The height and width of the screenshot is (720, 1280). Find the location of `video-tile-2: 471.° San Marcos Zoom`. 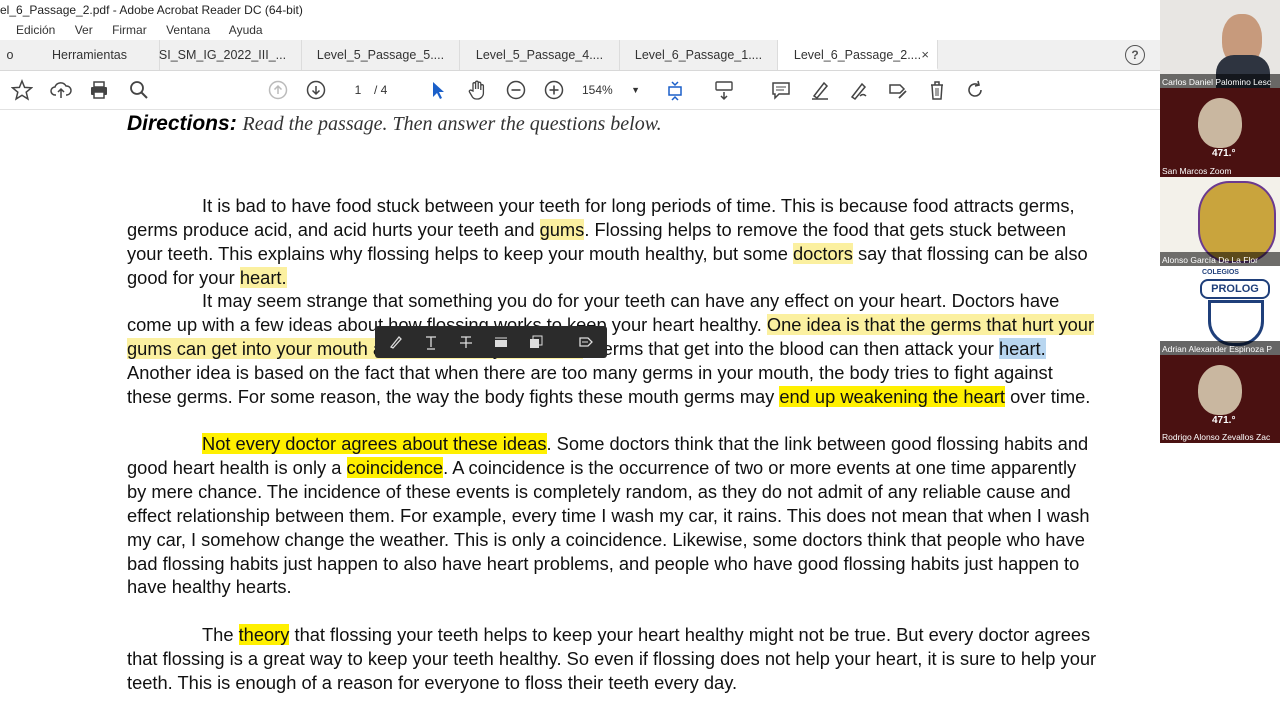

video-tile-2: 471.° San Marcos Zoom is located at coordinates (1220, 132).